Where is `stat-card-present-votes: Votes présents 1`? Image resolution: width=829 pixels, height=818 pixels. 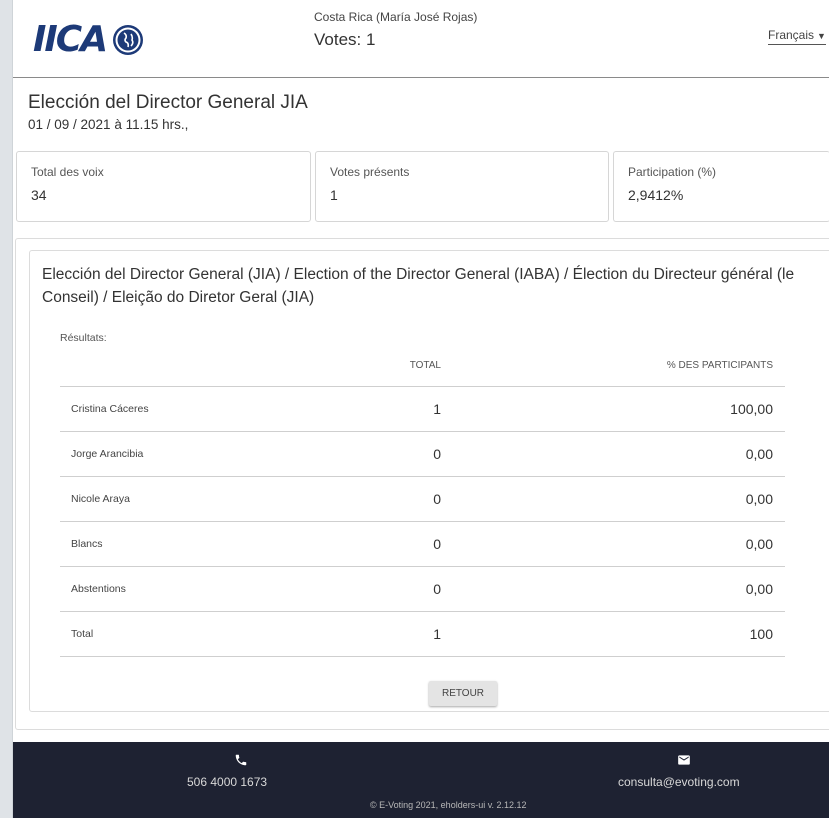
stat-card-present-votes: Votes présents 1 is located at coordinates (462, 186).